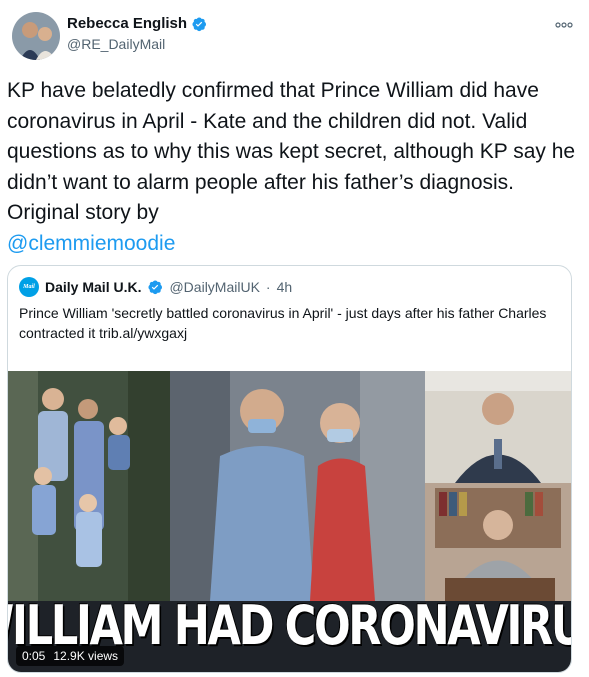 Image resolution: width=589 pixels, height=677 pixels. I want to click on quoted-tweet-header: Mail Daily Mail U.K. @DailyMailUK · 4h, so click(155, 287).